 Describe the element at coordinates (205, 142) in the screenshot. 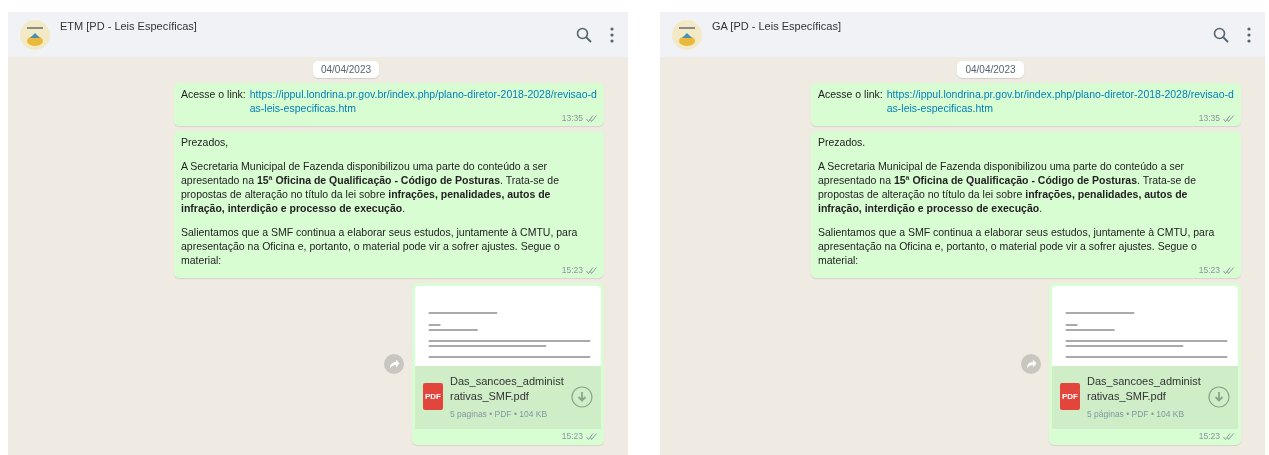

I see `message-text: Prezados,` at that location.